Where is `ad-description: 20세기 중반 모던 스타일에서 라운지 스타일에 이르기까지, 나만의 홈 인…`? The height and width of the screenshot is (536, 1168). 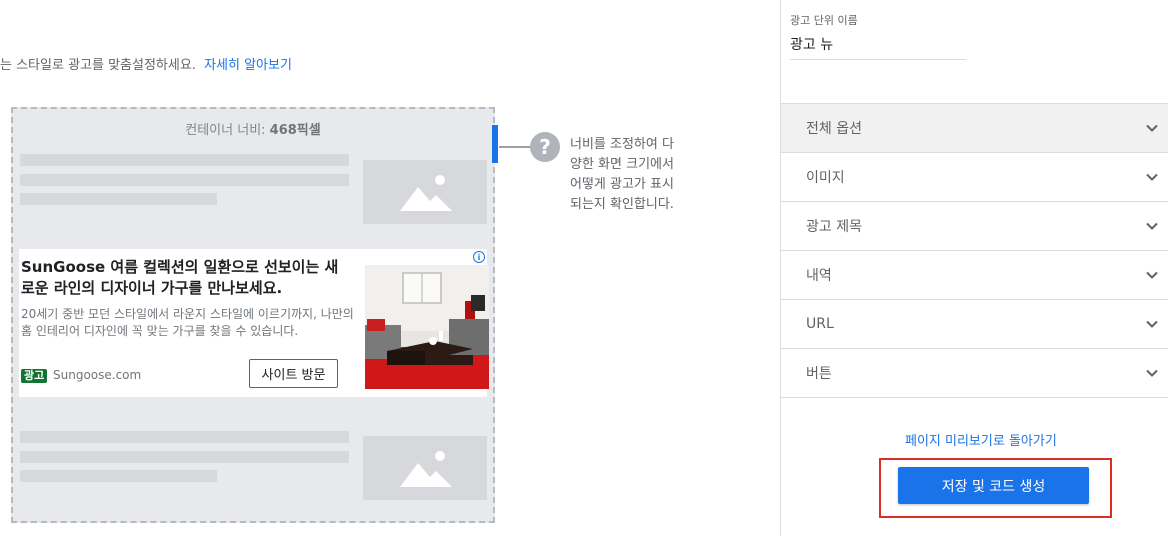 ad-description: 20세기 중반 모던 스타일에서 라운지 스타일에 이르기까지, 나만의 홈 인… is located at coordinates (187, 322).